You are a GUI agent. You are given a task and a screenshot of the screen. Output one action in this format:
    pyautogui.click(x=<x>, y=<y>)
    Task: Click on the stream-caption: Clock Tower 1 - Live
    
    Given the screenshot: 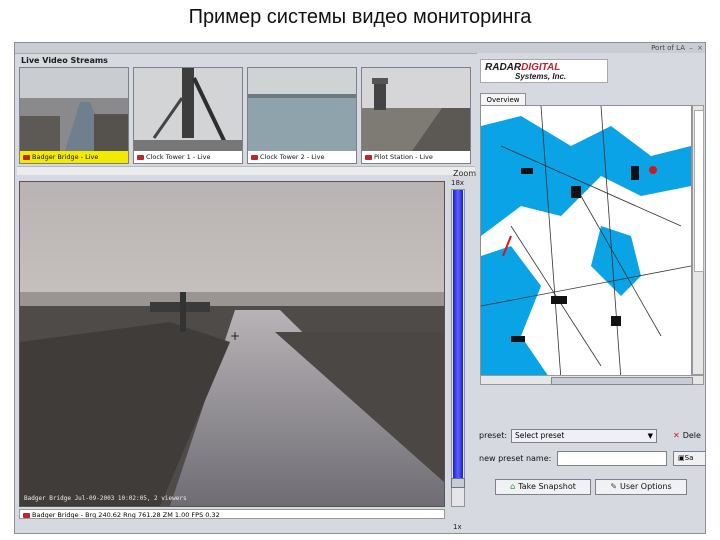 What is the action you would take?
    pyautogui.click(x=188, y=157)
    